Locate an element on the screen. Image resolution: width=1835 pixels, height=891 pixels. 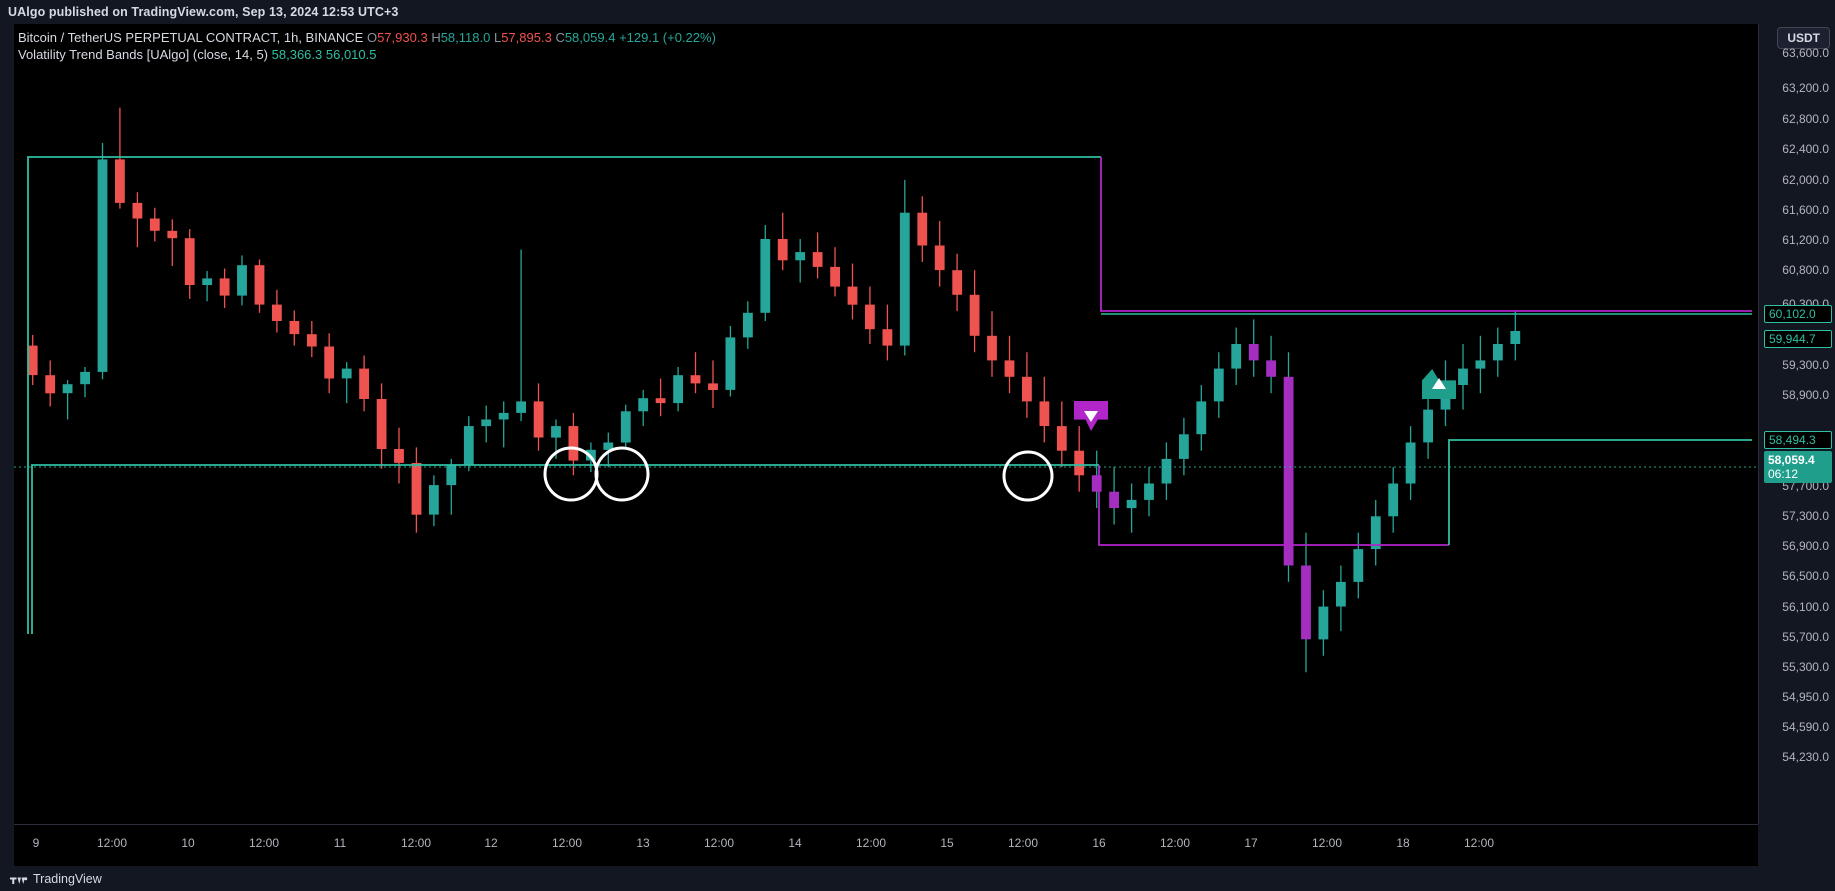
price-tick: 56,900.0 is located at coordinates (1805, 546).